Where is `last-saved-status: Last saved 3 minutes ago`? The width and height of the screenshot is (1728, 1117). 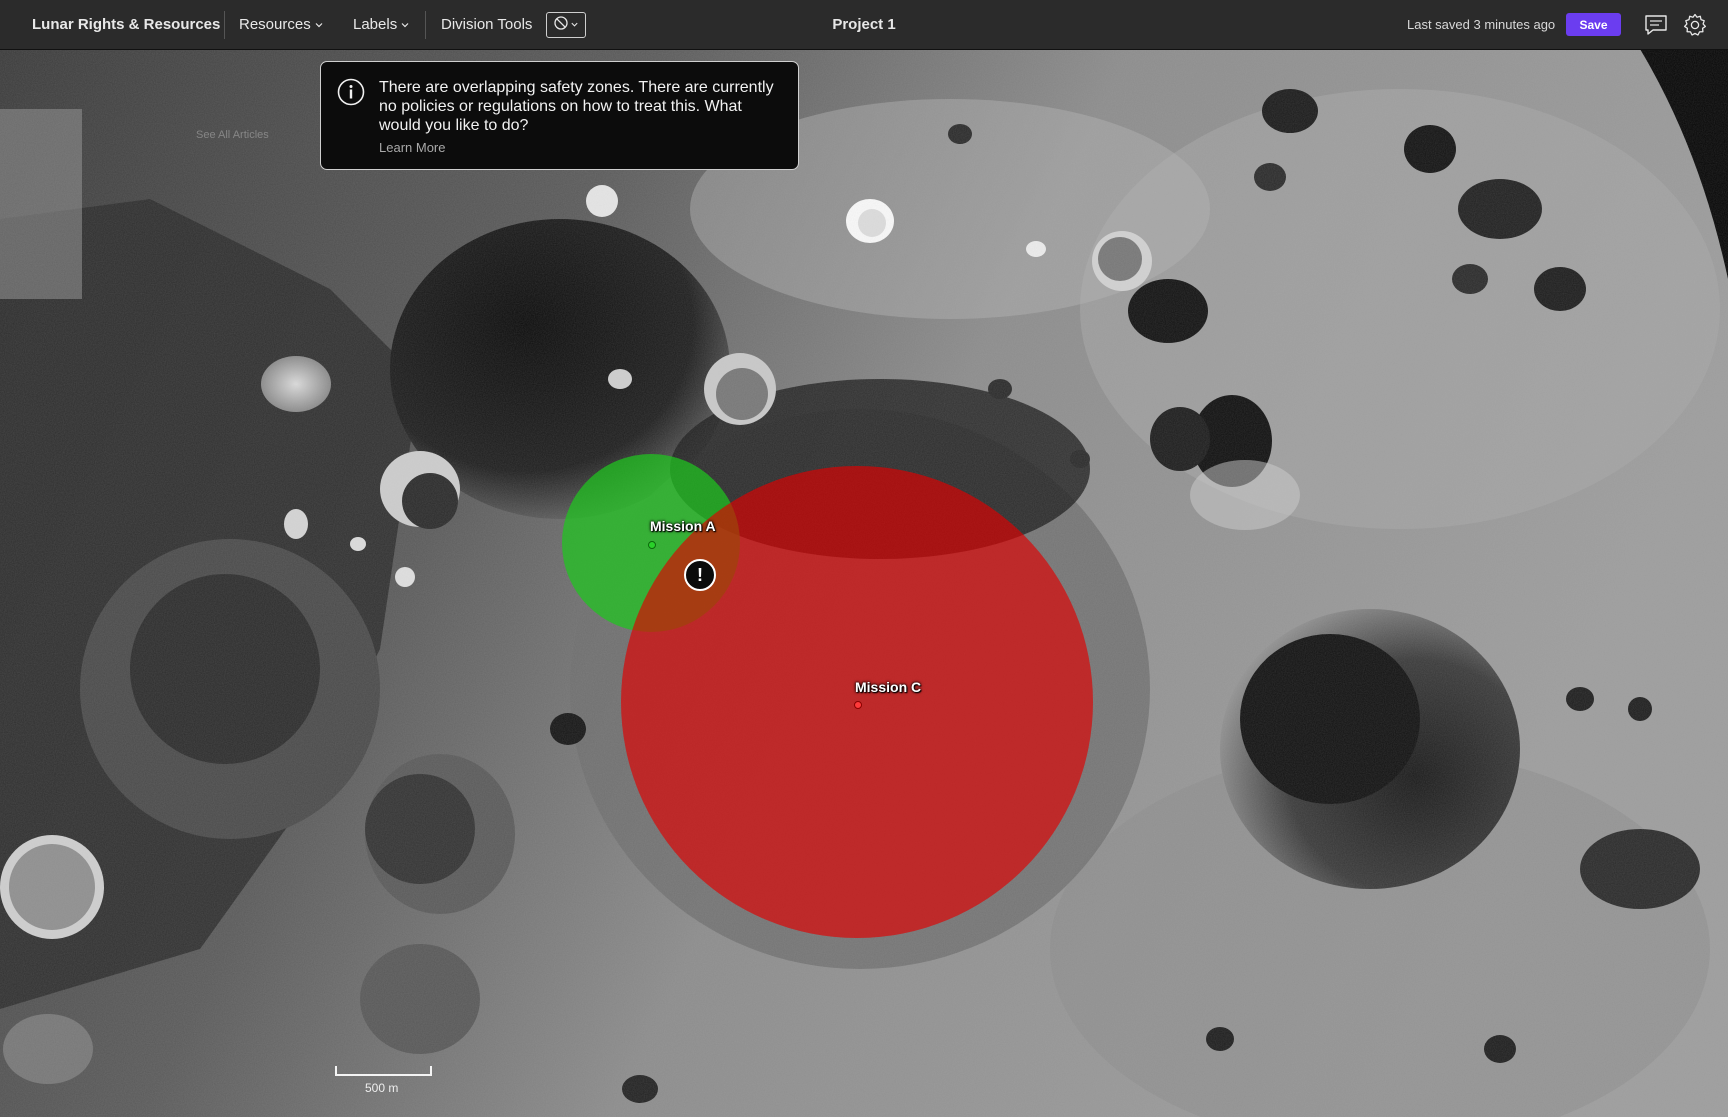
last-saved-status: Last saved 3 minutes ago is located at coordinates (1481, 24).